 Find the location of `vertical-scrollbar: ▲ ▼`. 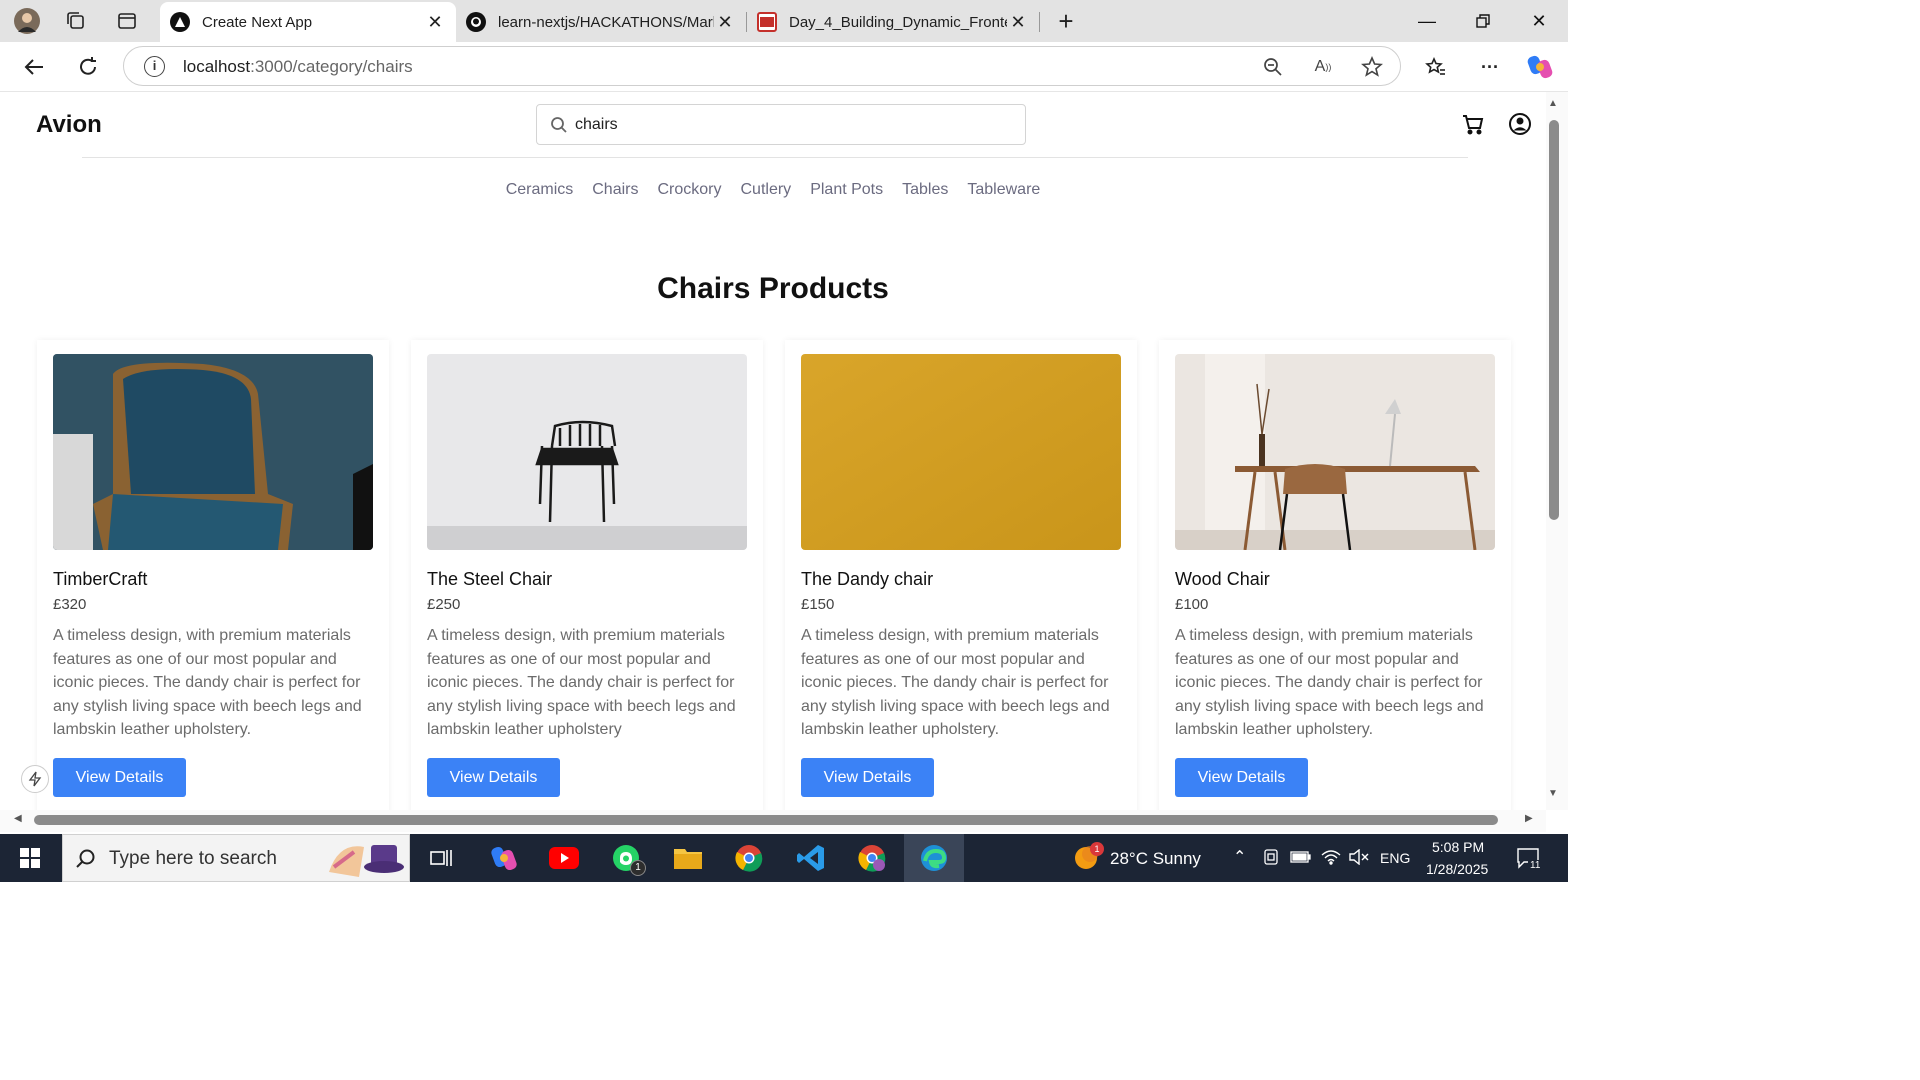

vertical-scrollbar: ▲ ▼ is located at coordinates (1557, 451).